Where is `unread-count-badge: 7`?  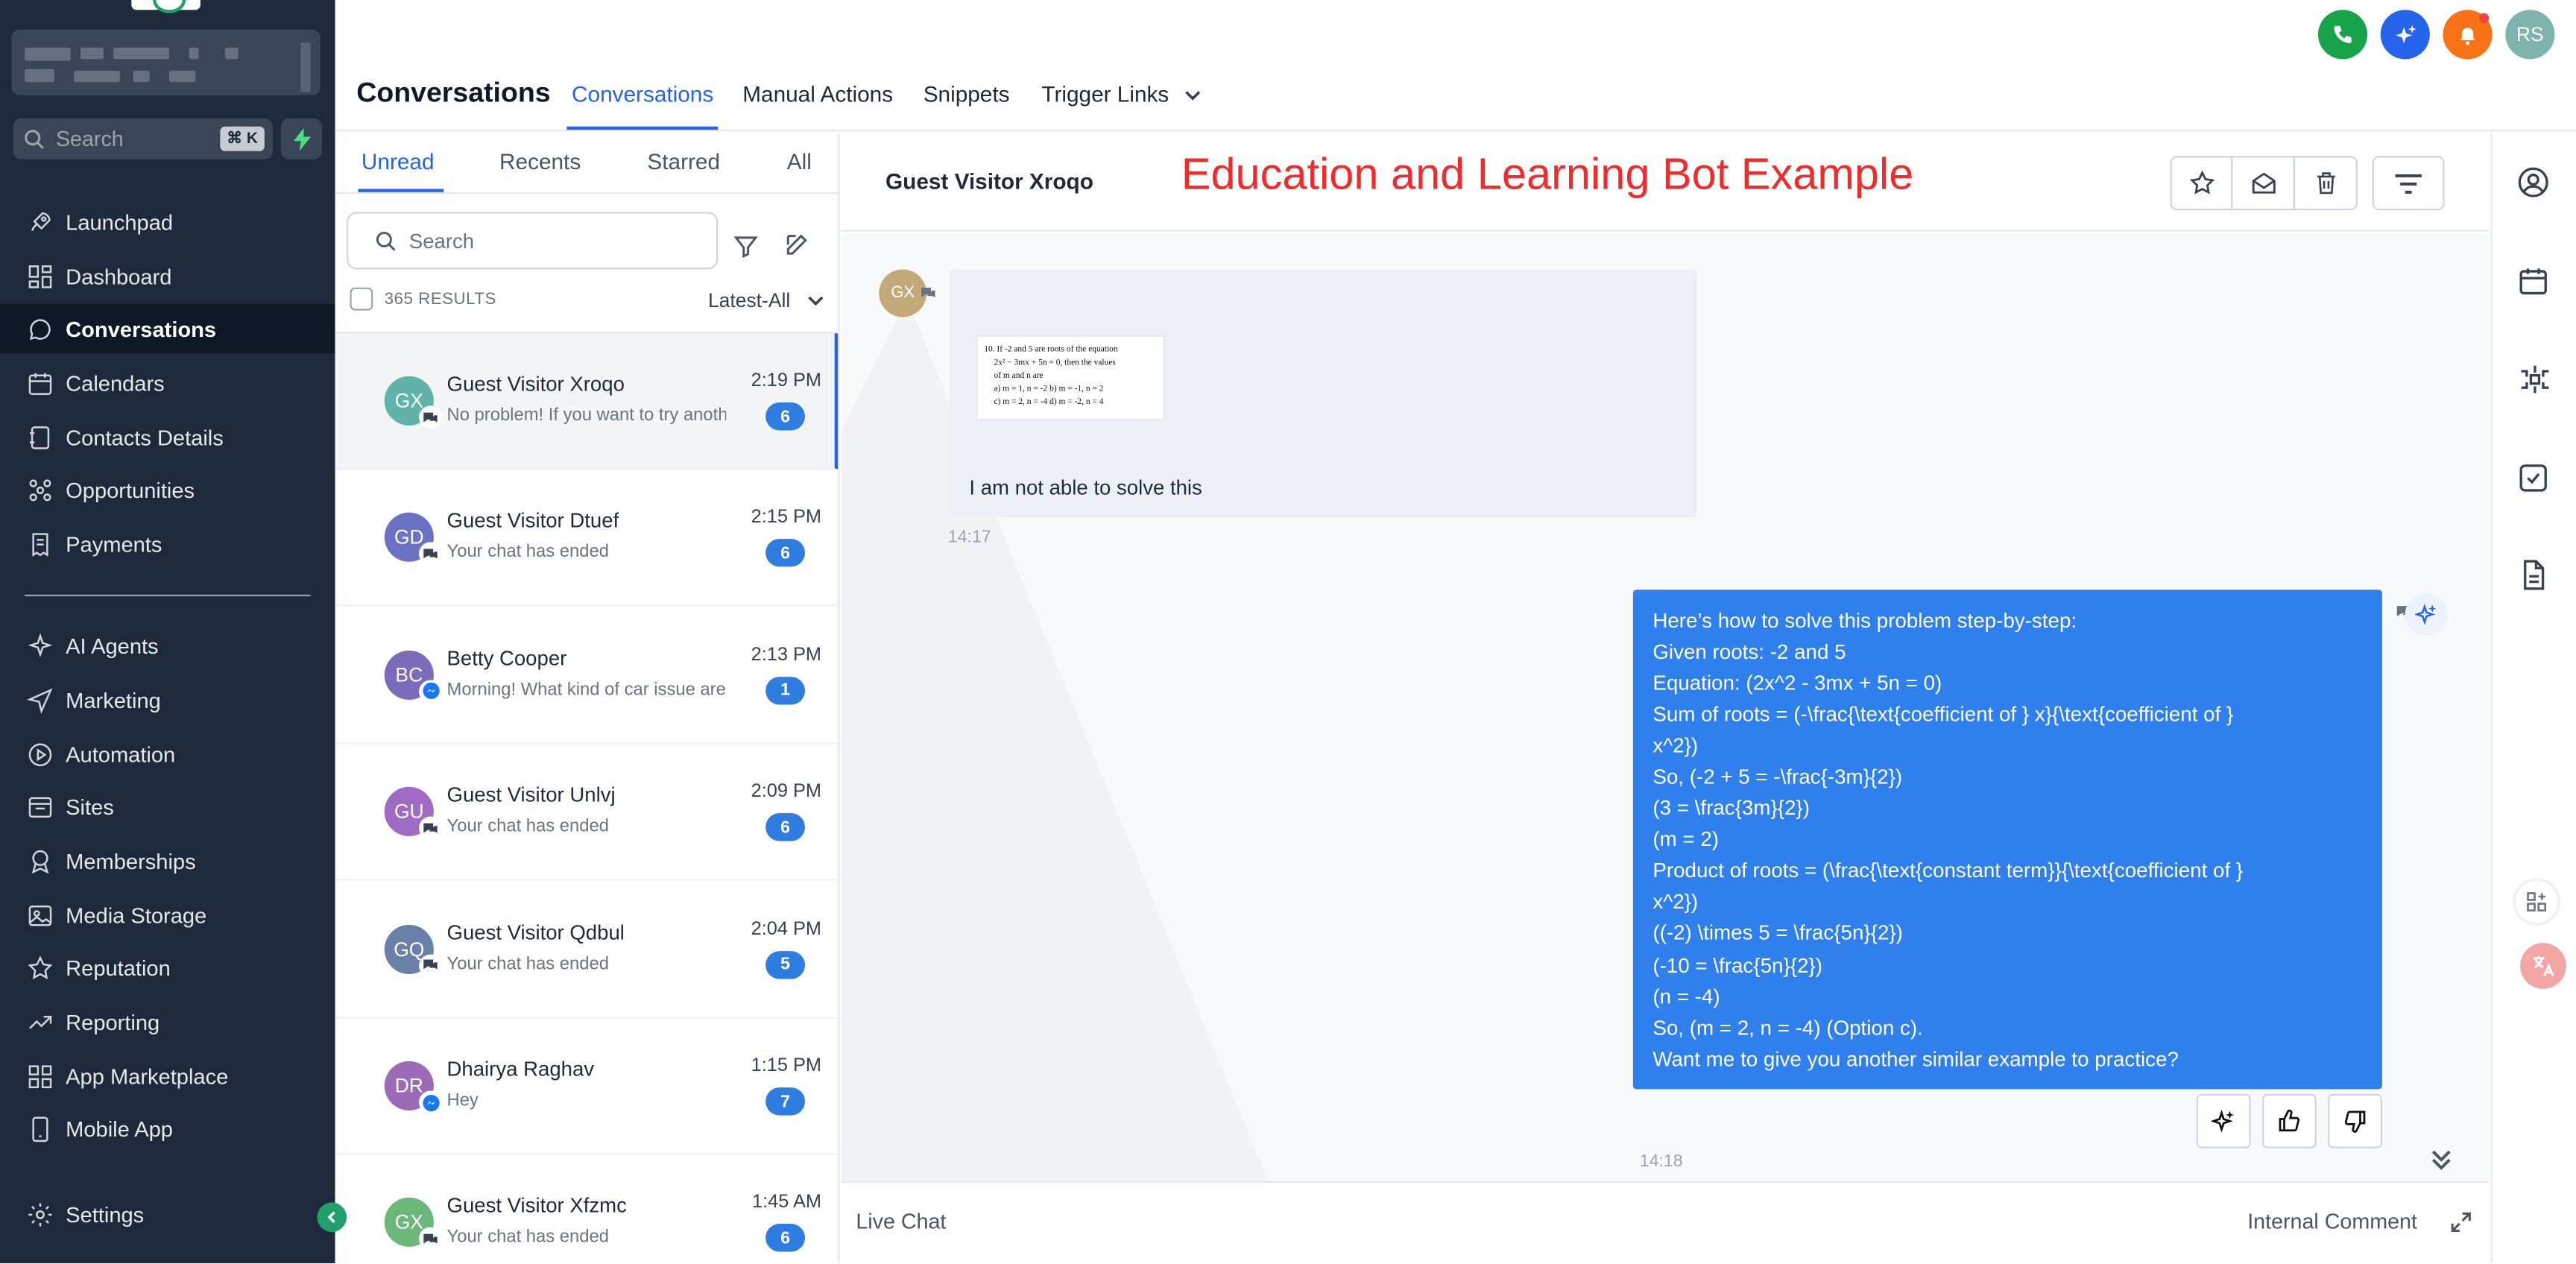
unread-count-badge: 7 is located at coordinates (786, 1101).